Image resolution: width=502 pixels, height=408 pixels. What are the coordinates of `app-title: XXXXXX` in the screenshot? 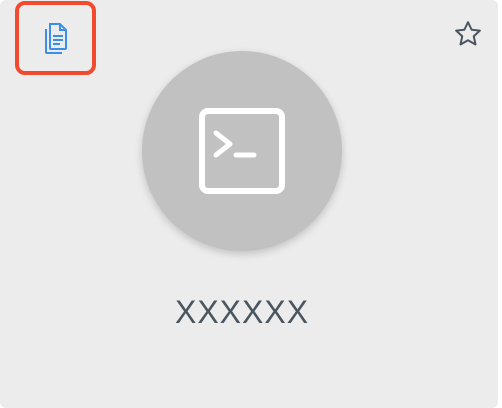 It's located at (242, 312).